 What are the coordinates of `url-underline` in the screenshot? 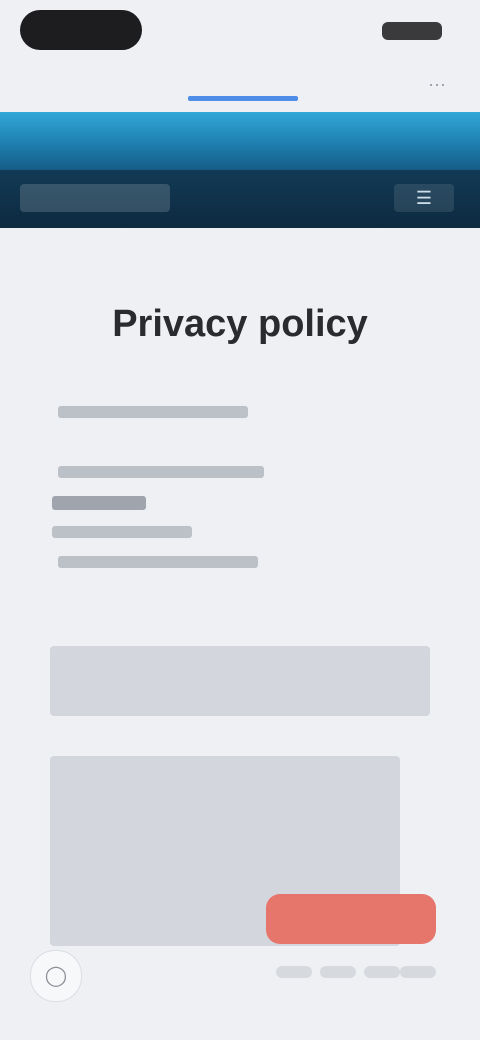 It's located at (243, 98).